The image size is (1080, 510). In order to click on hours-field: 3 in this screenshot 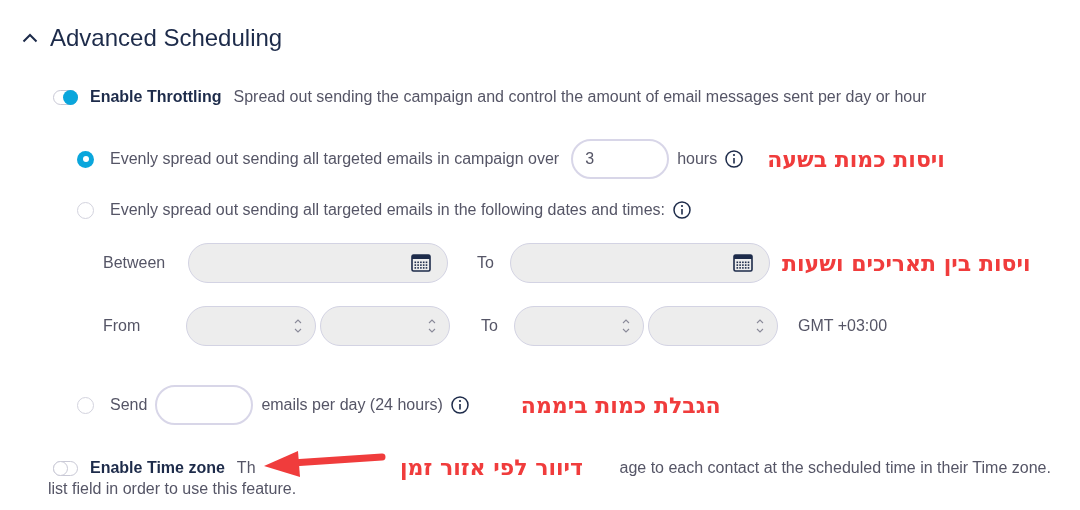, I will do `click(620, 159)`.